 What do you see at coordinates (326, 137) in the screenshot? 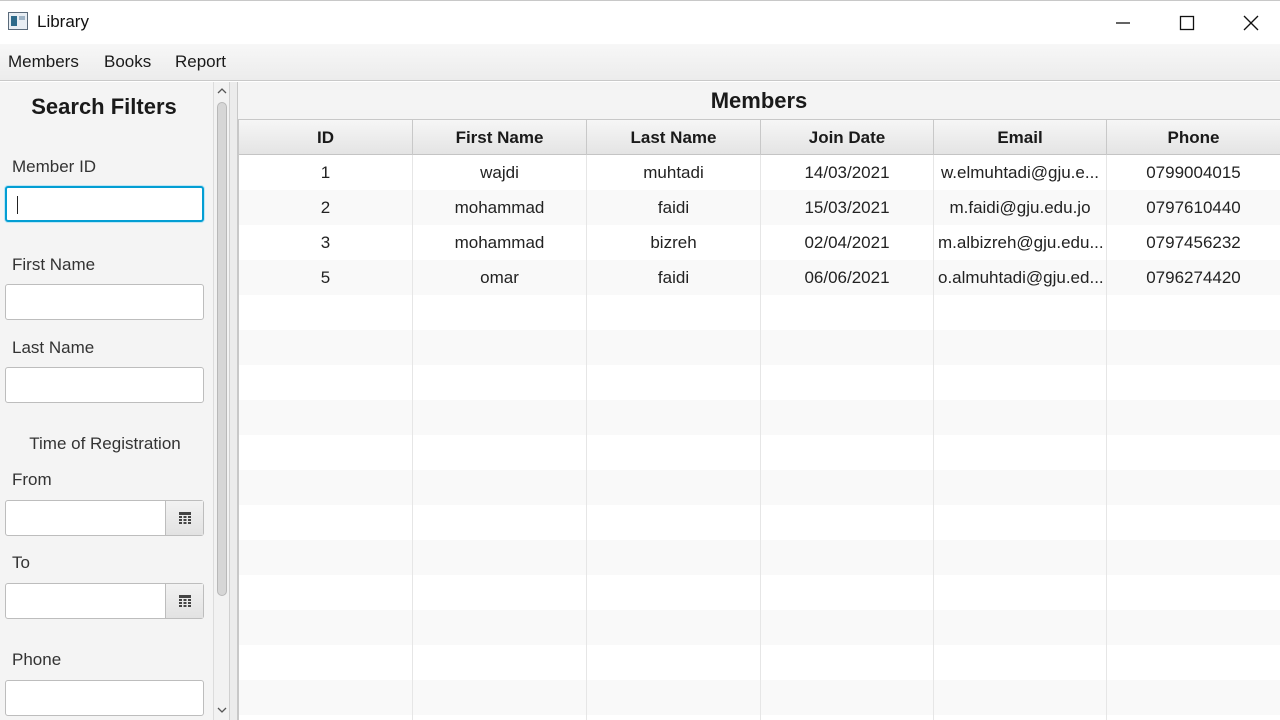
I see `col-id-header: ID` at bounding box center [326, 137].